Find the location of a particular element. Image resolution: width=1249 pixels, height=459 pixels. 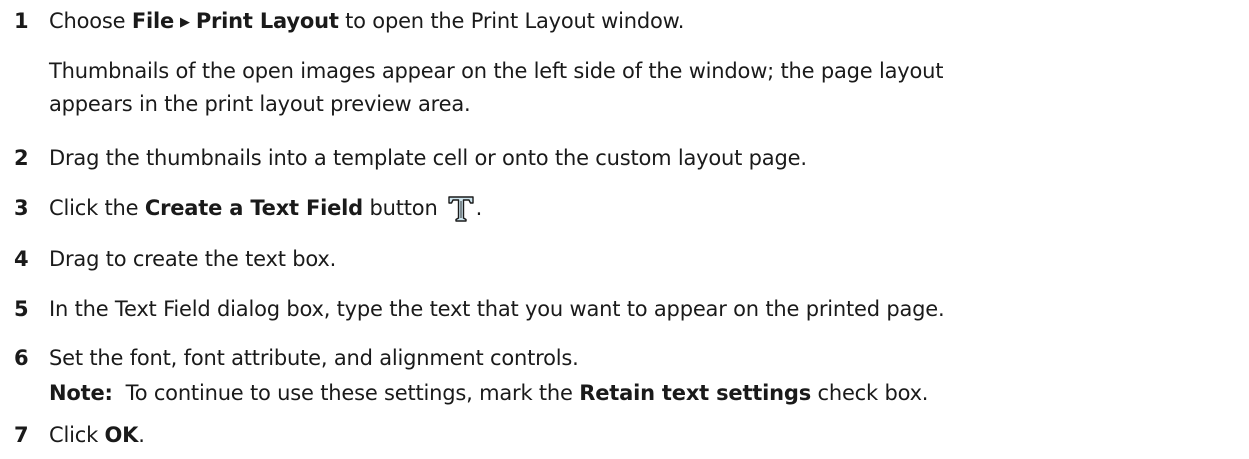

step-7-text: Click OK. is located at coordinates (97, 435).